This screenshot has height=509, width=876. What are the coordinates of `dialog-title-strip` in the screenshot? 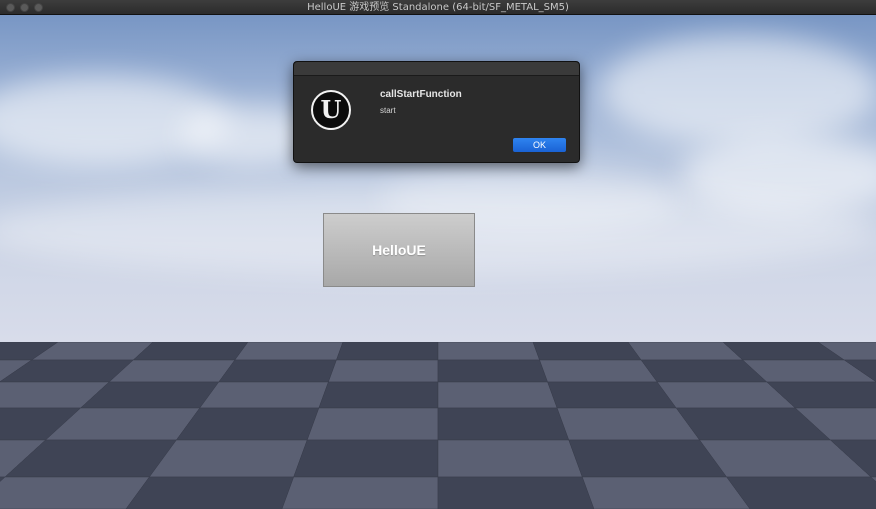 It's located at (436, 69).